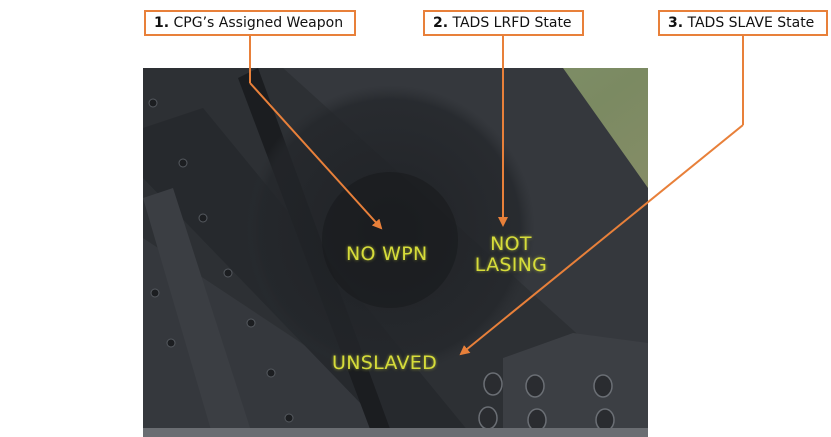  I want to click on callout-label: TADS SLAVE State, so click(751, 23).